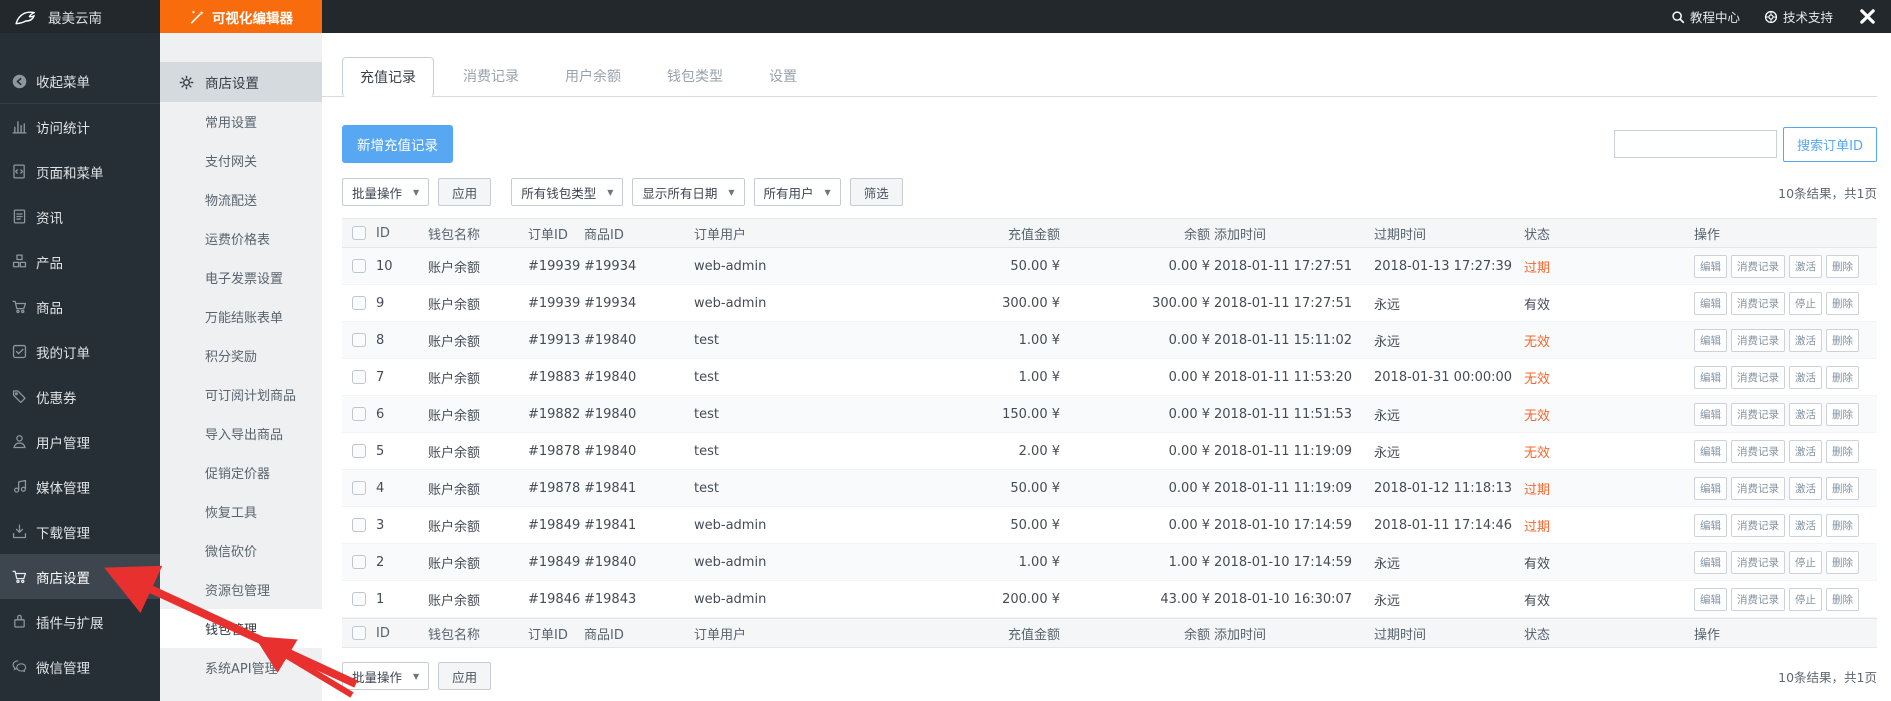 Image resolution: width=1891 pixels, height=701 pixels. Describe the element at coordinates (1798, 16) in the screenshot. I see `tech-support-link: 技术支持` at that location.